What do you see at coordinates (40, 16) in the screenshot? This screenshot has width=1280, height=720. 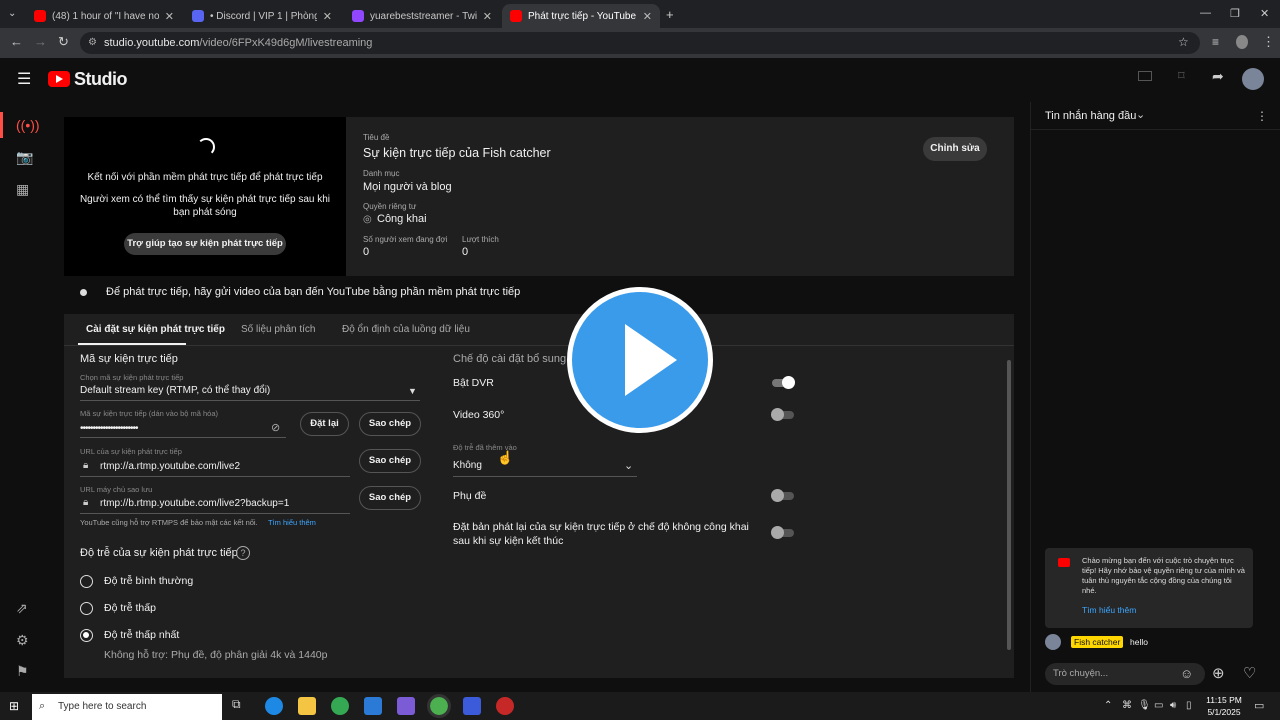 I see `youtube-favicon-icon` at bounding box center [40, 16].